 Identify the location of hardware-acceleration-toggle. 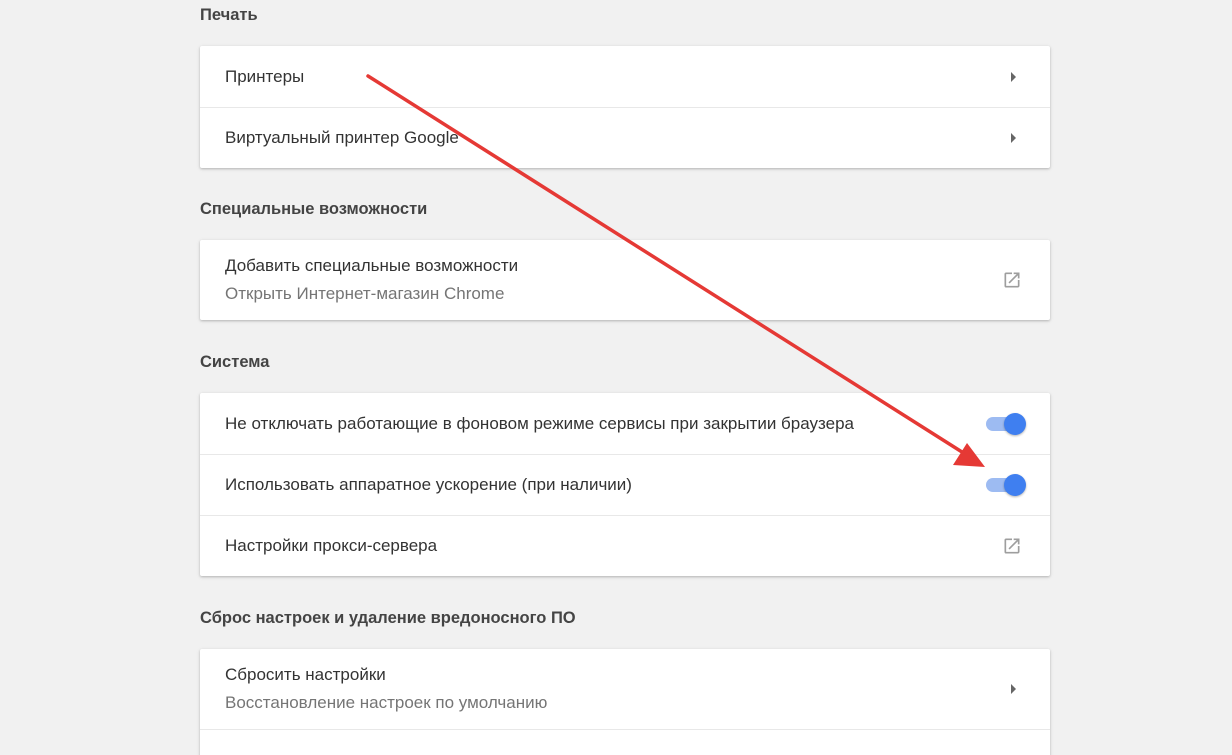
(1005, 485).